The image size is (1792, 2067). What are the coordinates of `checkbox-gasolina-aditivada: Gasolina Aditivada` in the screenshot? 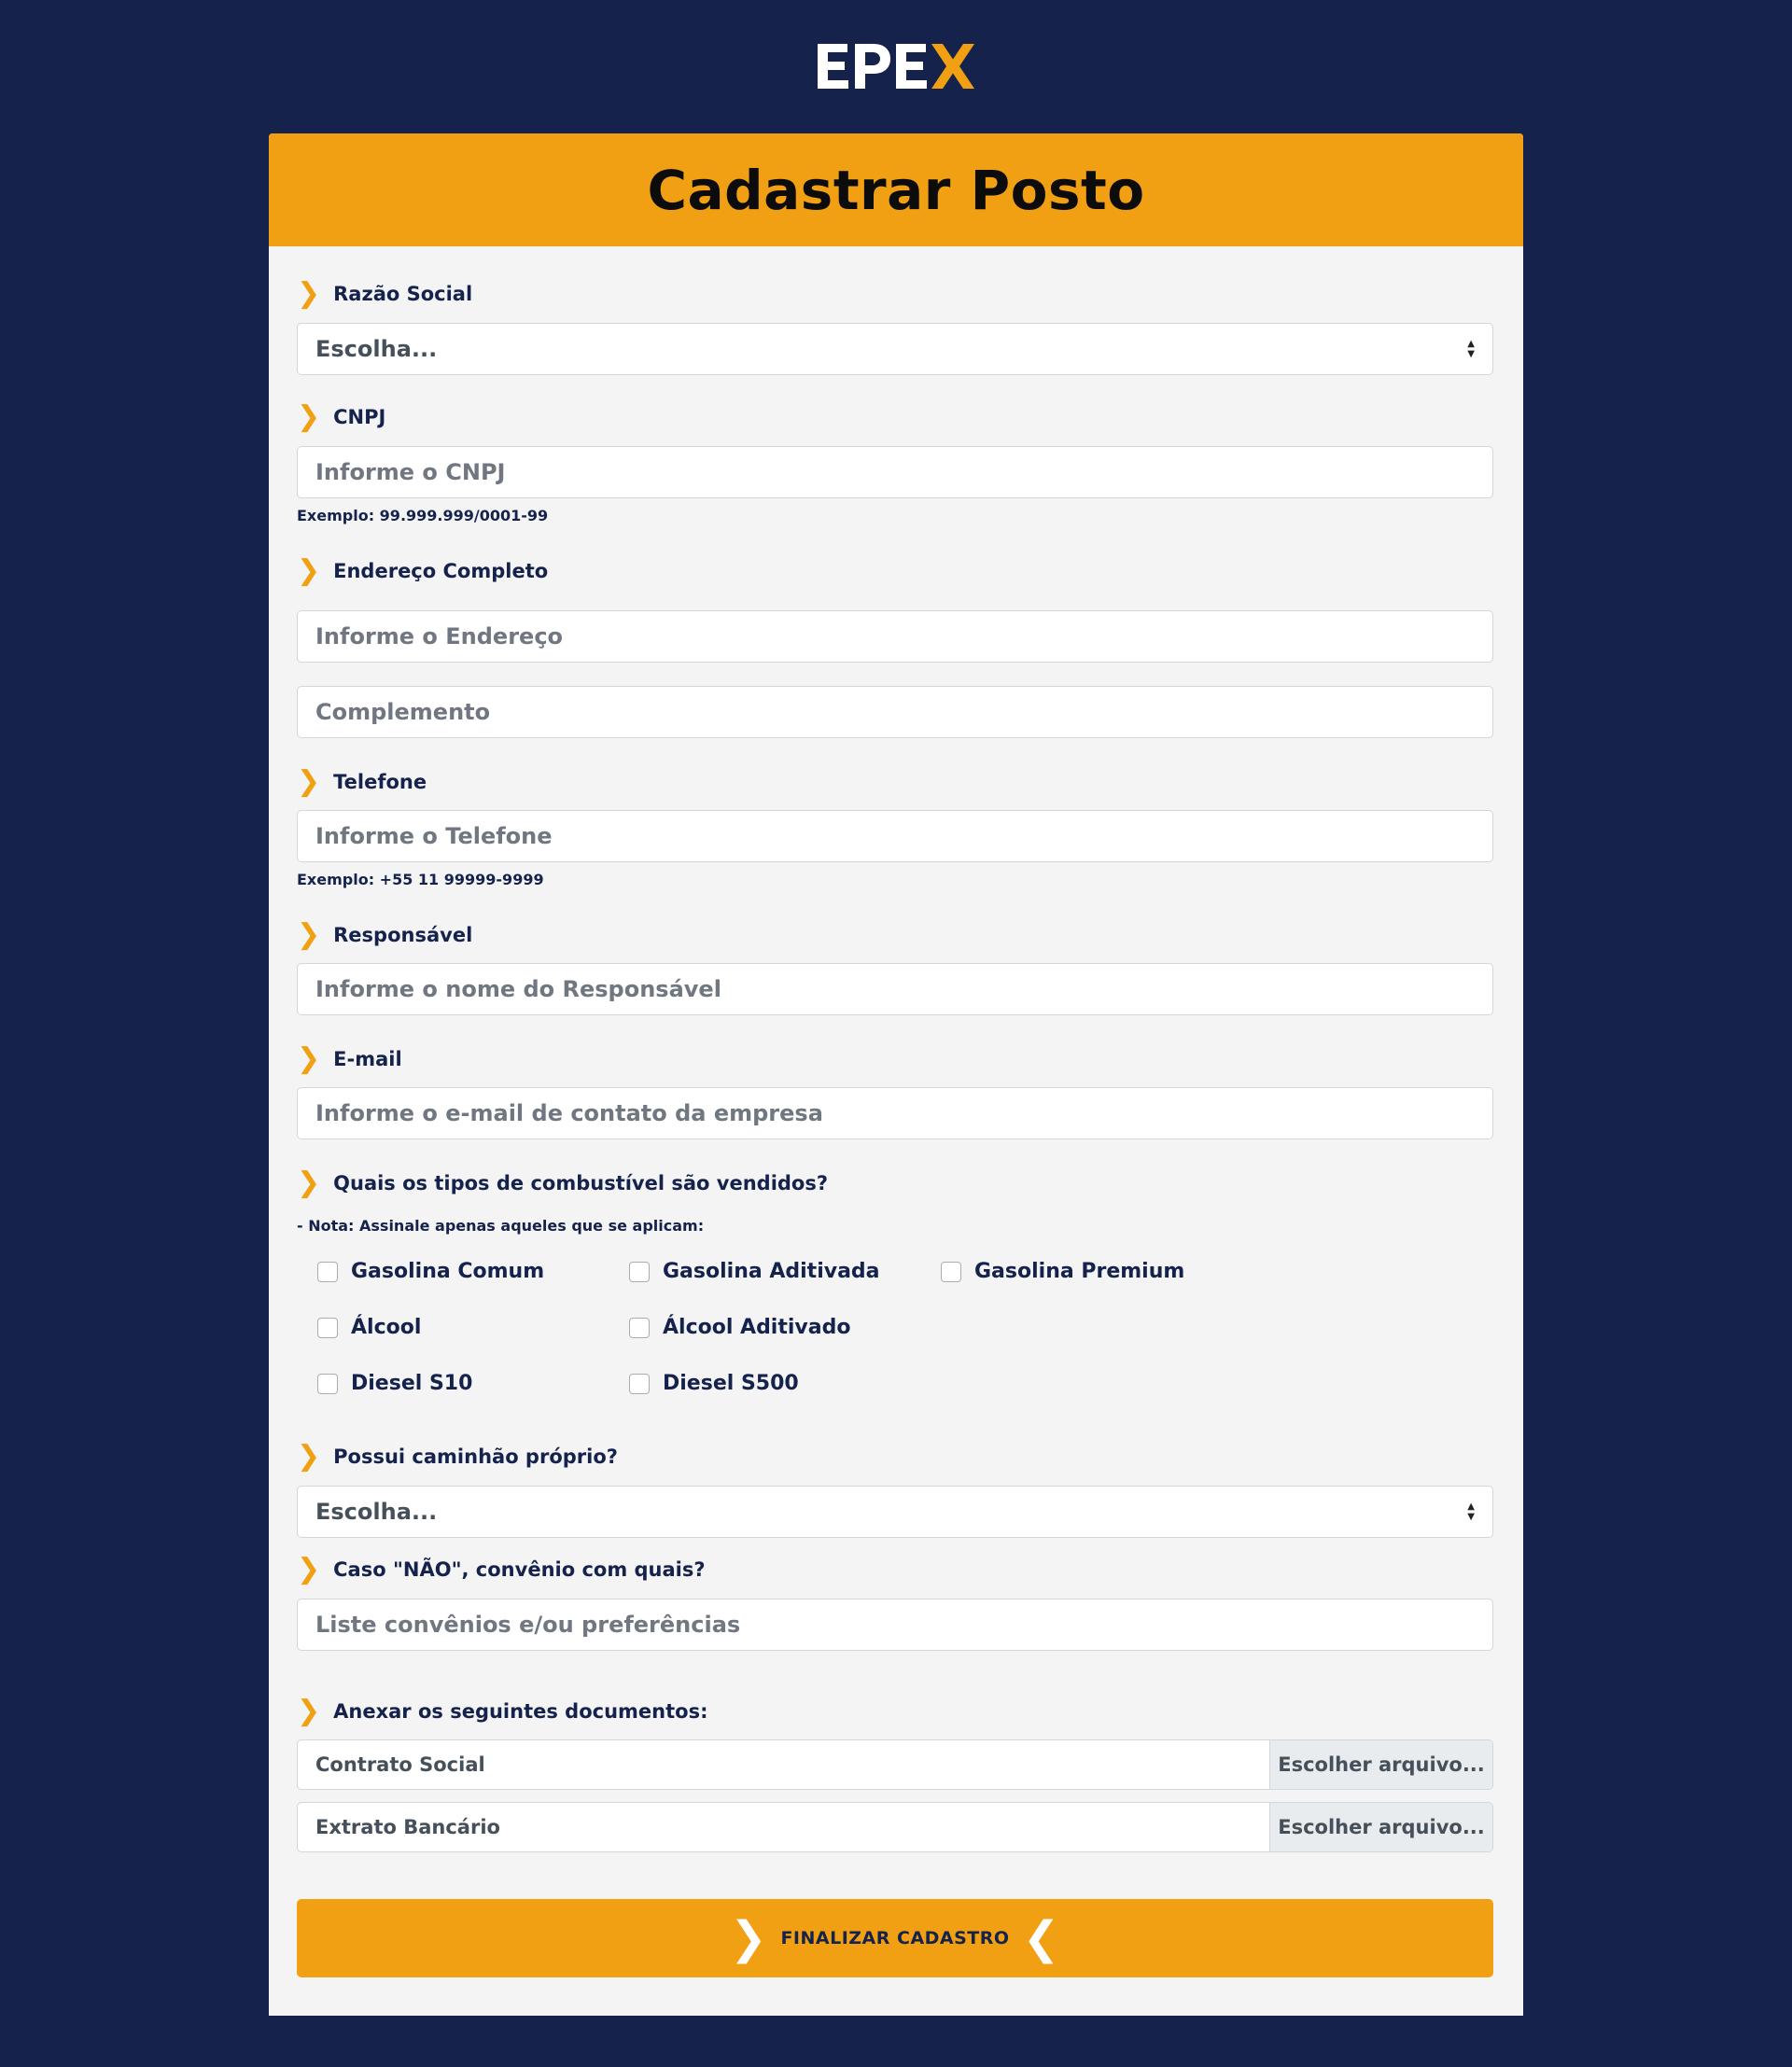 It's located at (754, 1271).